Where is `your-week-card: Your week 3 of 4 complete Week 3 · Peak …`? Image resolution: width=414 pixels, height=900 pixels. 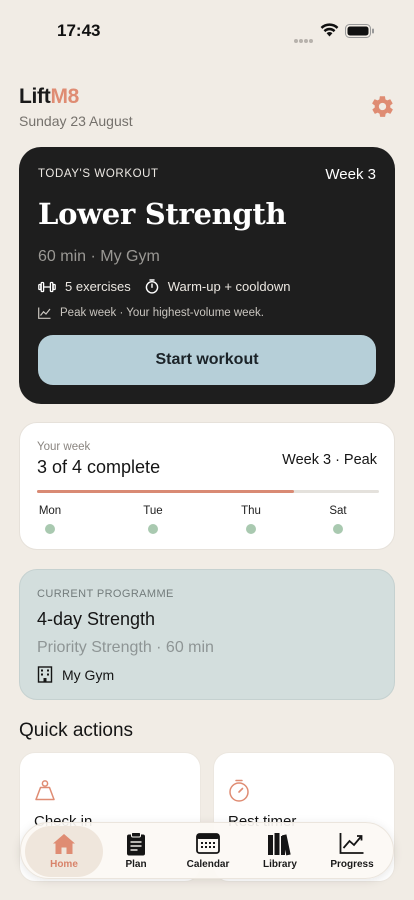
your-week-card: Your week 3 of 4 complete Week 3 · Peak … is located at coordinates (207, 486).